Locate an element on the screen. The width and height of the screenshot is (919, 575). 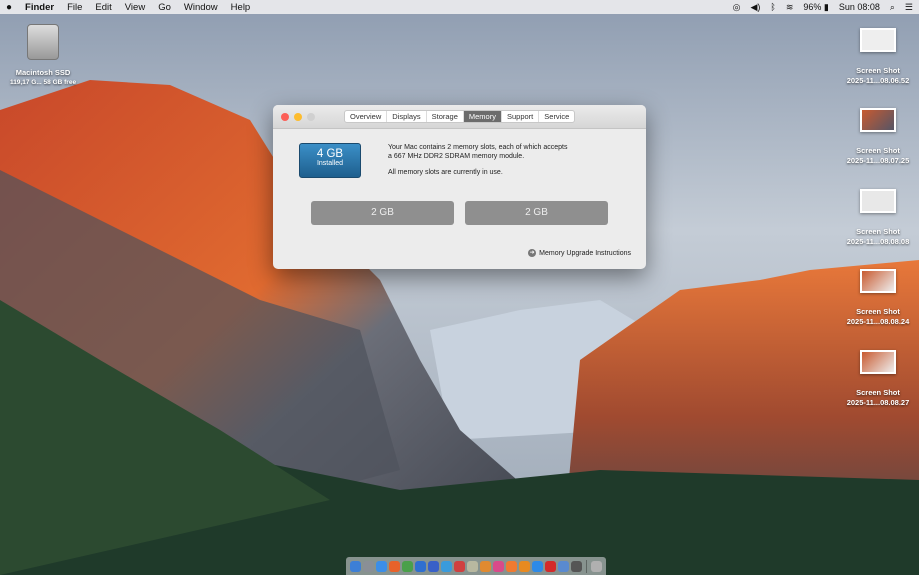
dock-separator is located at coordinates (586, 566).